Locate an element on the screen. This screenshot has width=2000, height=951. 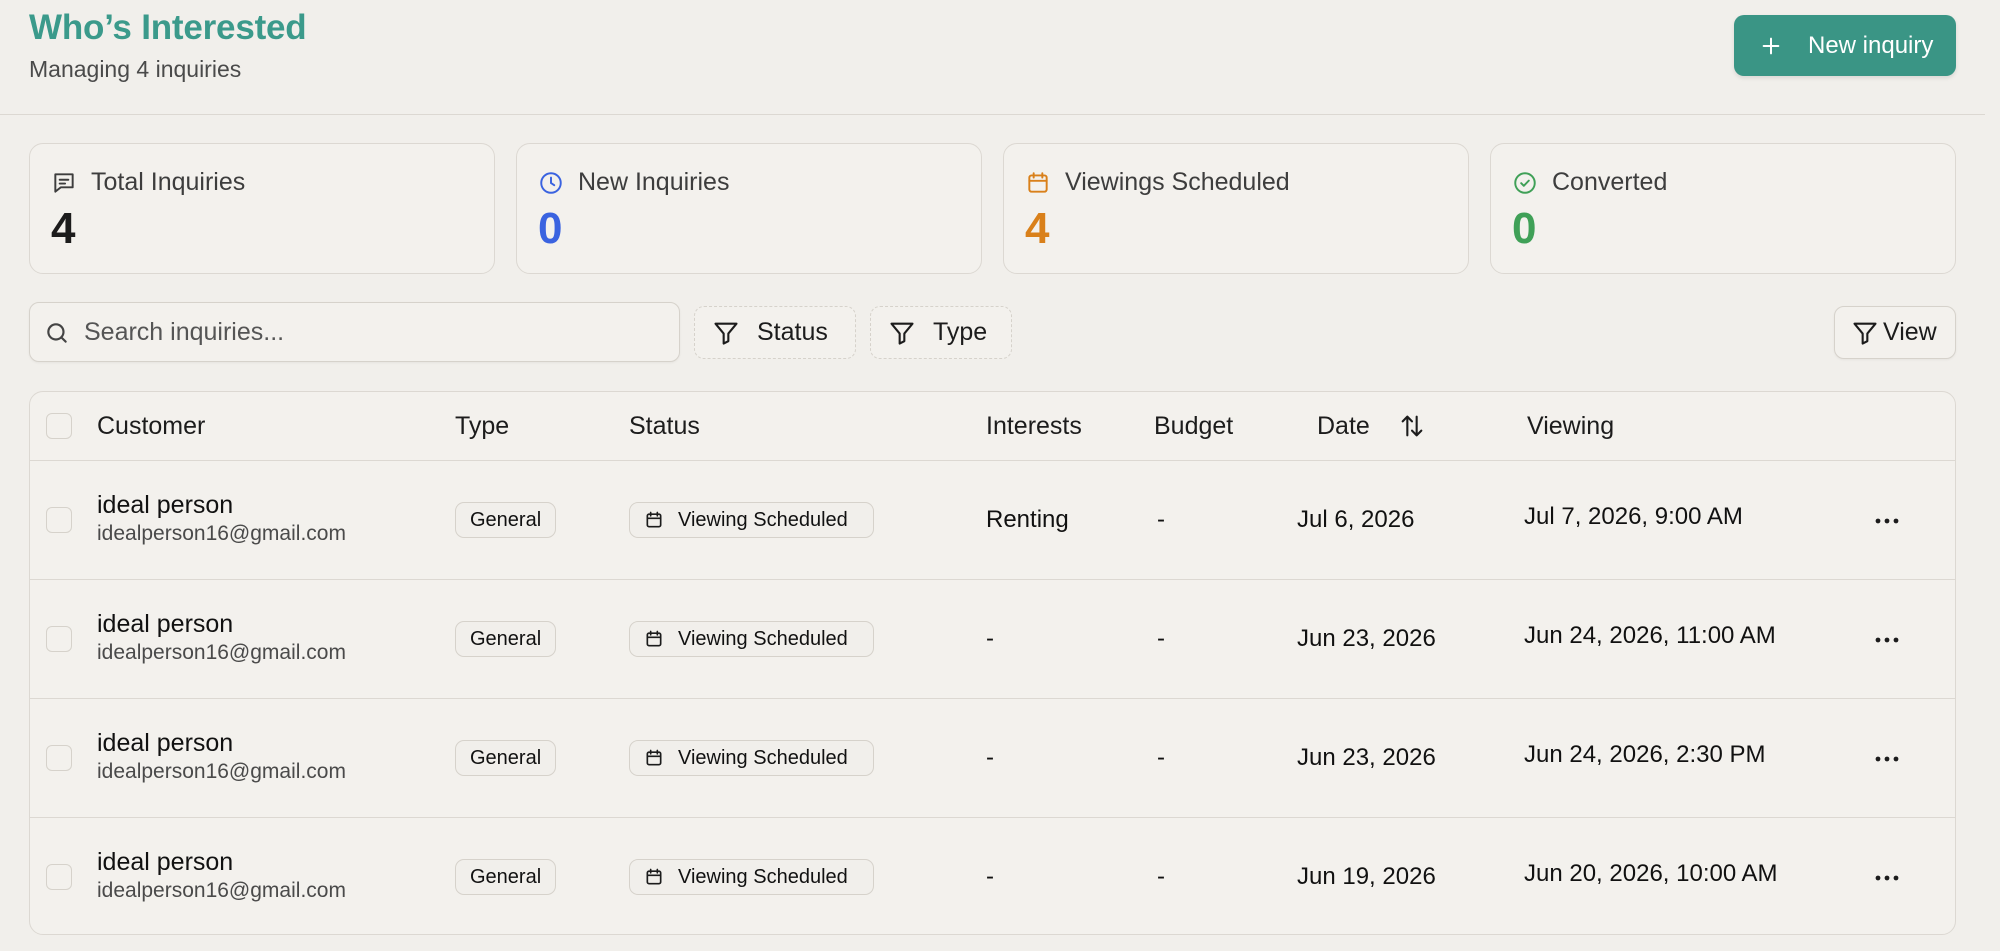
view-button: View is located at coordinates (1895, 332).